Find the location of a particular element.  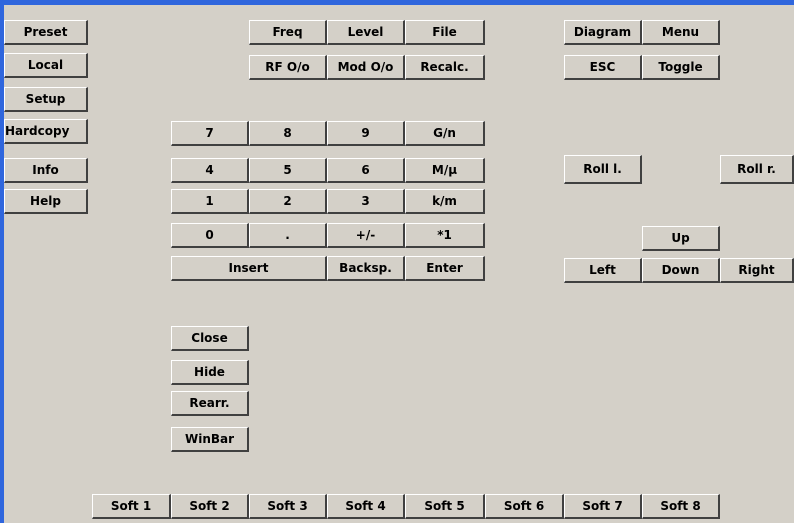

key-m-u: M/µ is located at coordinates (445, 170).